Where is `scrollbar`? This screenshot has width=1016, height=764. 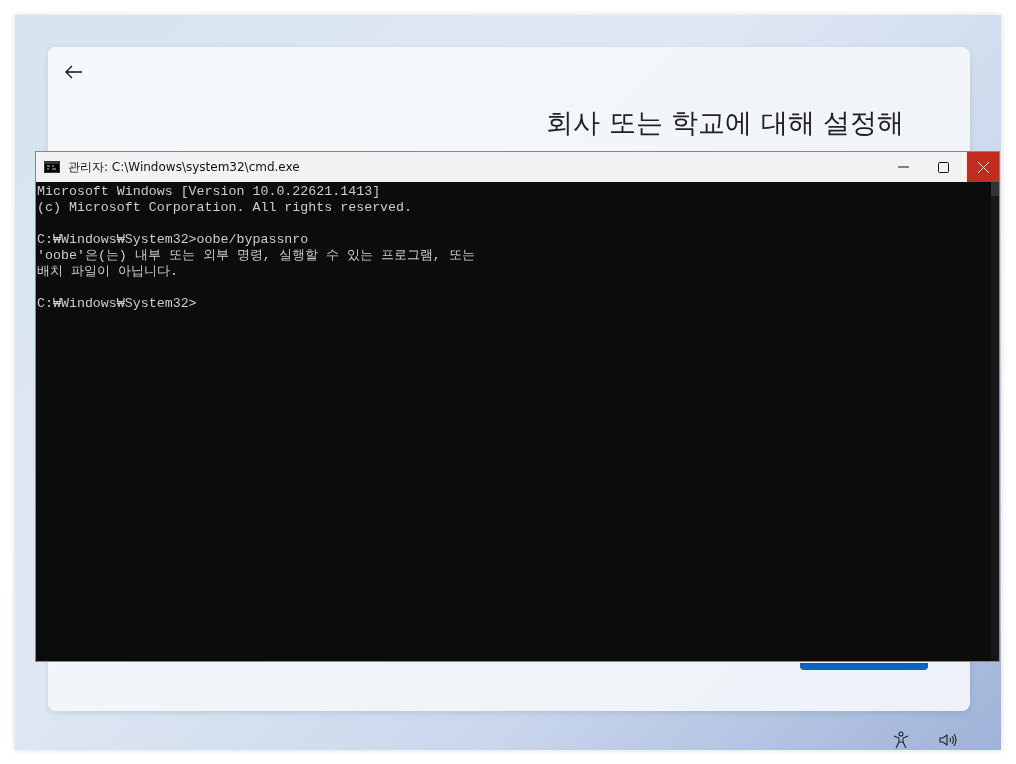
scrollbar is located at coordinates (995, 421).